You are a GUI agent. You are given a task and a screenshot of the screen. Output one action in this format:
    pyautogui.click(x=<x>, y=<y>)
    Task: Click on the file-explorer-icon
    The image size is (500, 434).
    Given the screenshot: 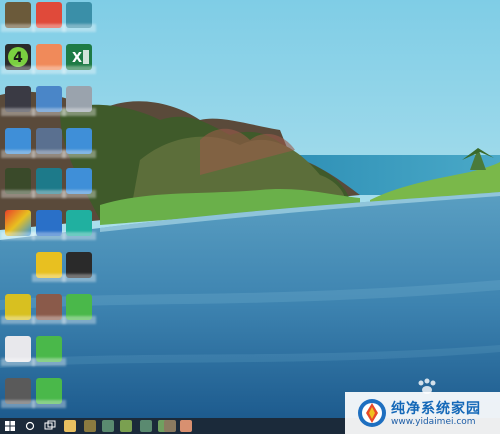 What is the action you would take?
    pyautogui.click(x=70, y=426)
    